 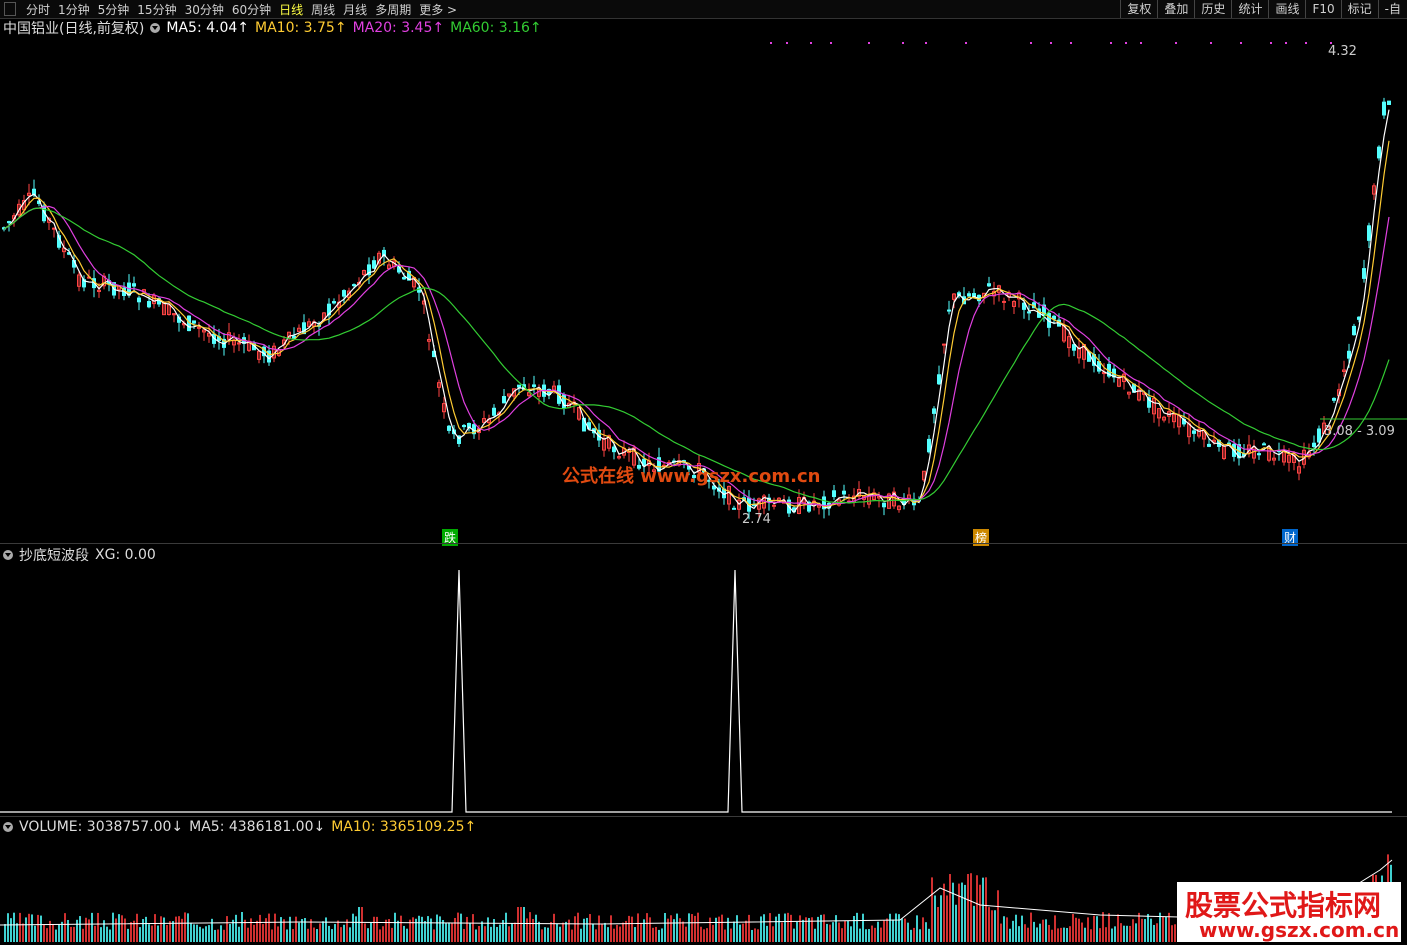 What do you see at coordinates (54, 555) in the screenshot?
I see `indicator-name: 抄底短波段` at bounding box center [54, 555].